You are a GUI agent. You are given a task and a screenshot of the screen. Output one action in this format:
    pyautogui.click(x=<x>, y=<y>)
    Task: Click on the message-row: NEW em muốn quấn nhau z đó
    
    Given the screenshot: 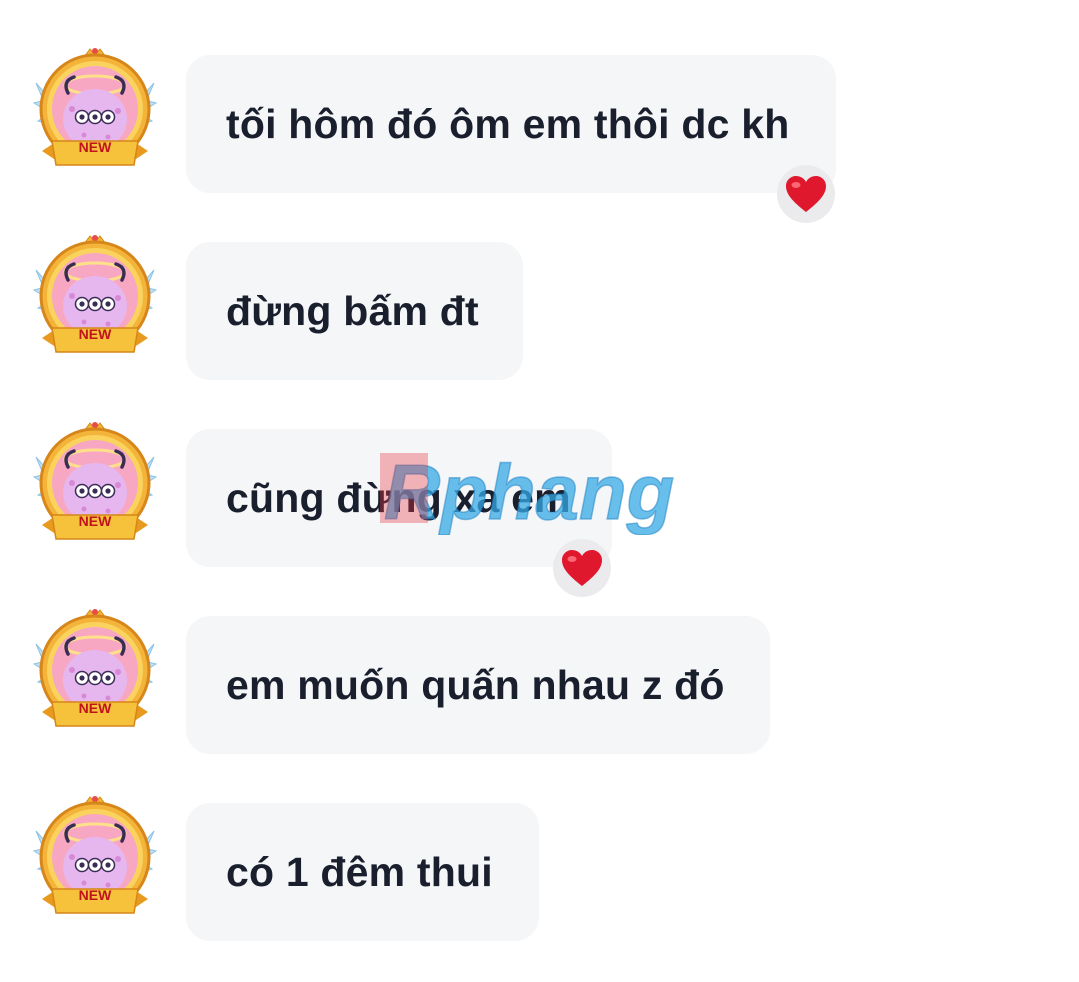 What is the action you would take?
    pyautogui.click(x=539, y=686)
    